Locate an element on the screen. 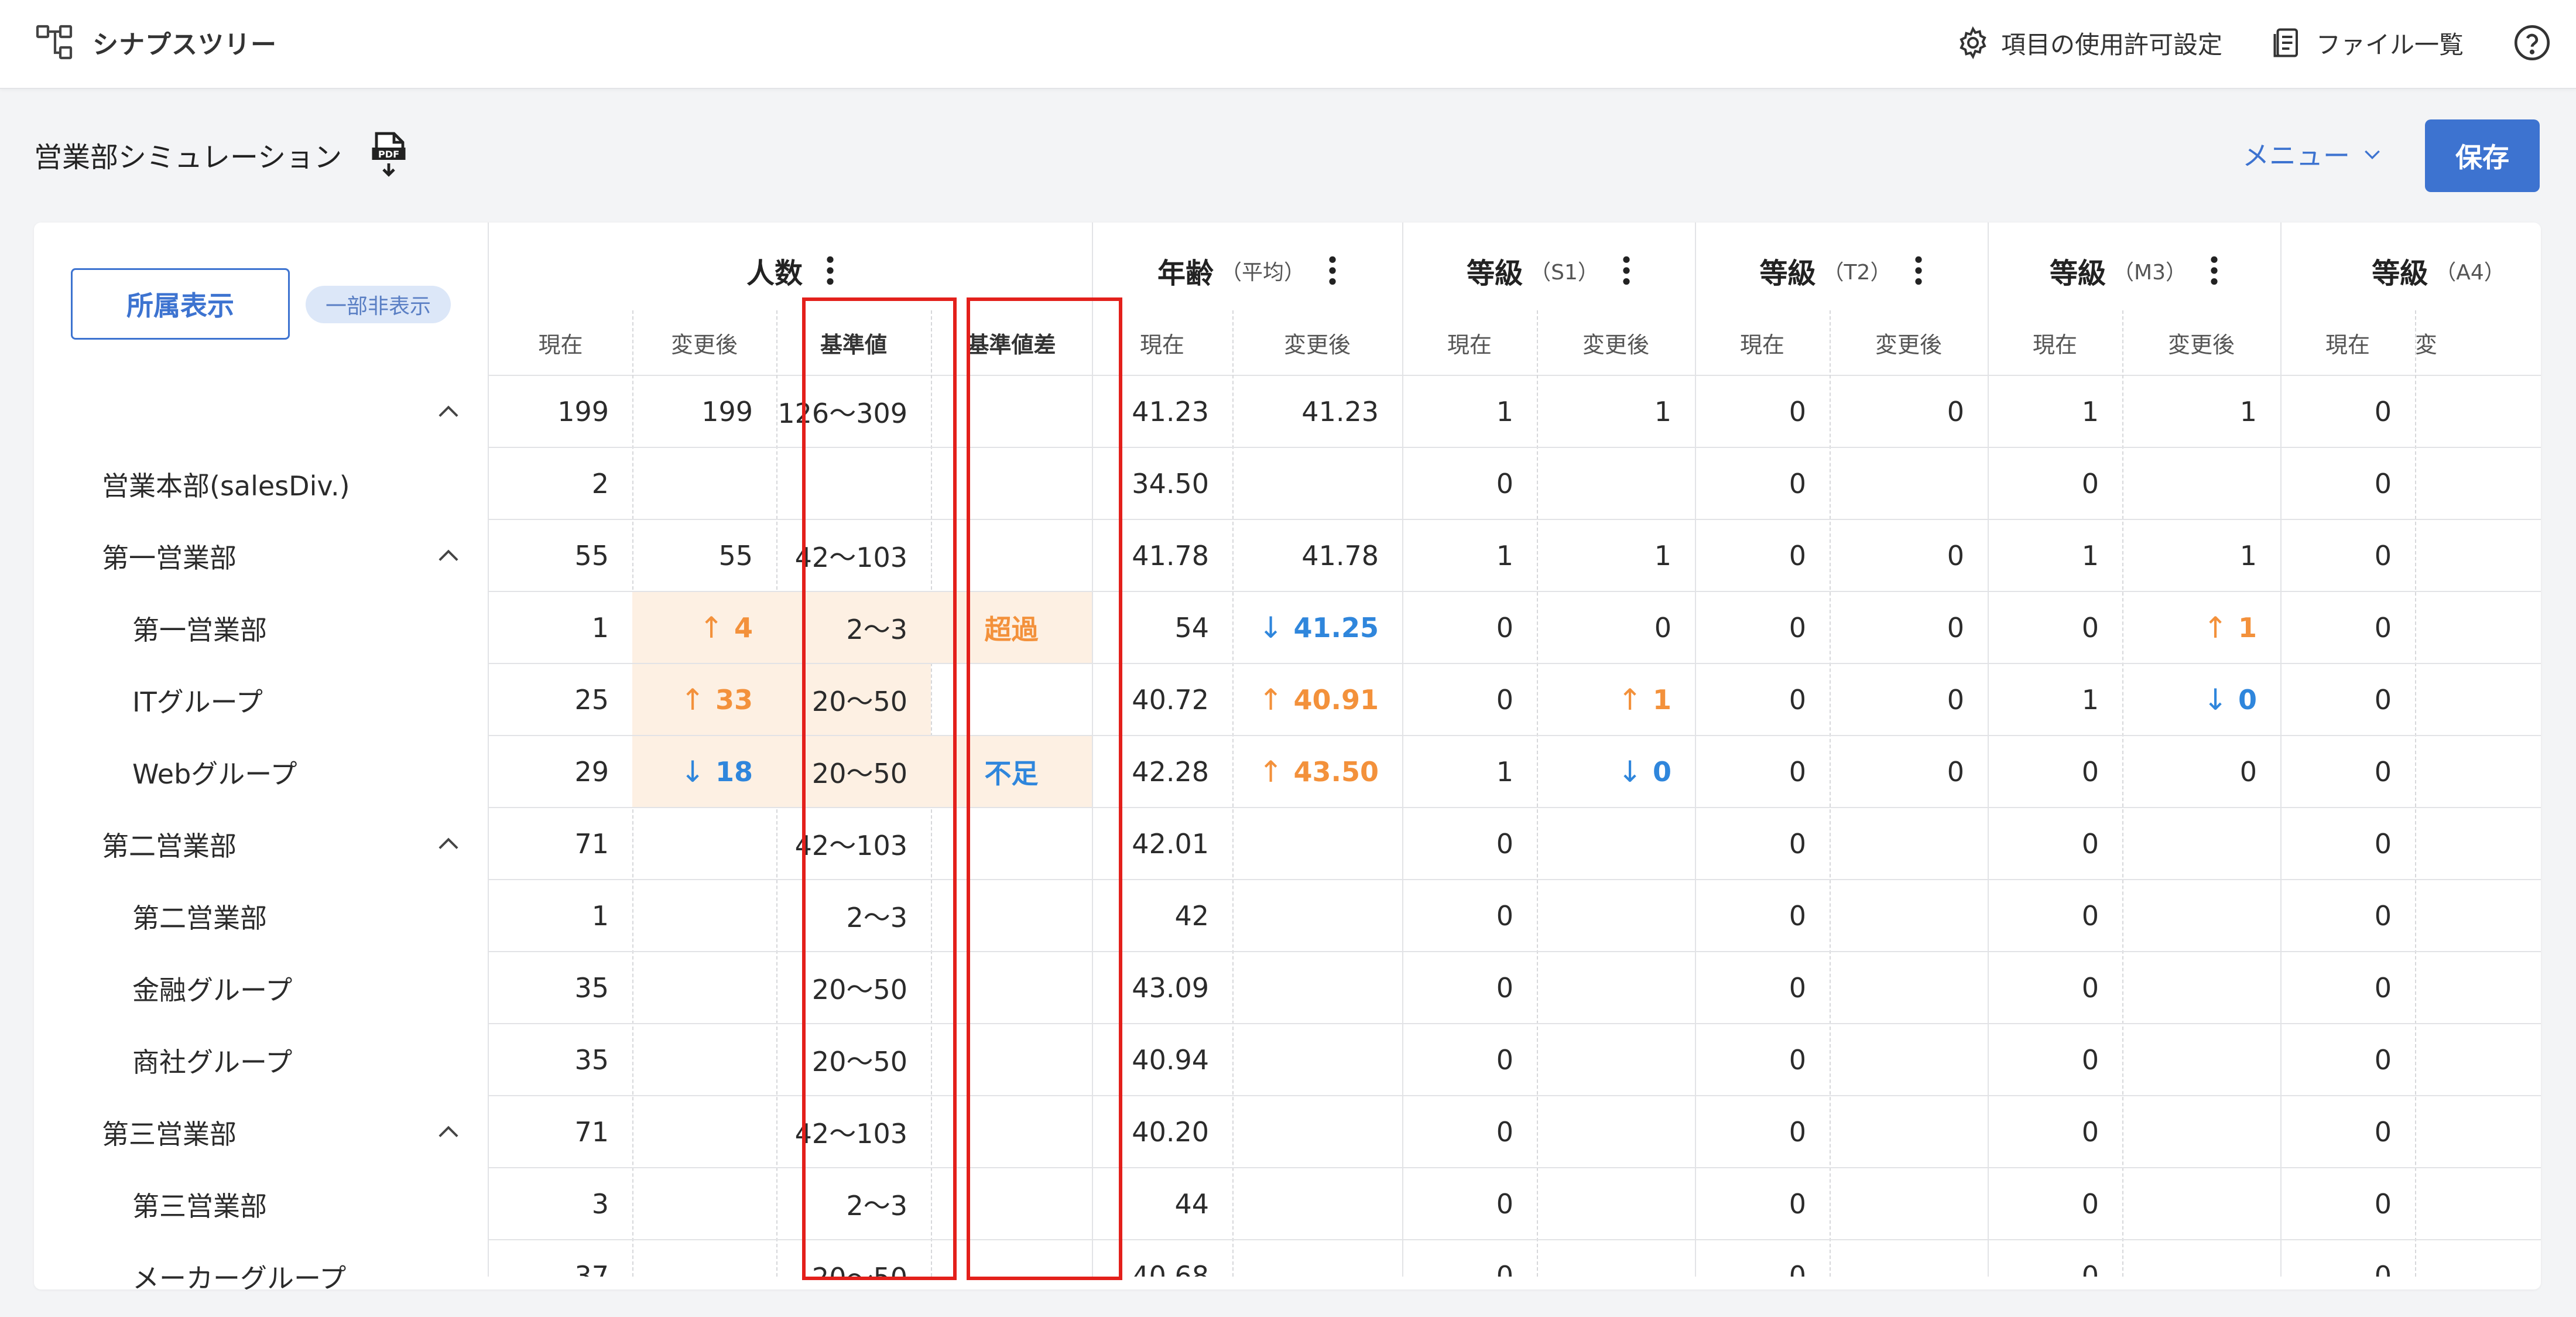  cell-value: 2 is located at coordinates (600, 484).